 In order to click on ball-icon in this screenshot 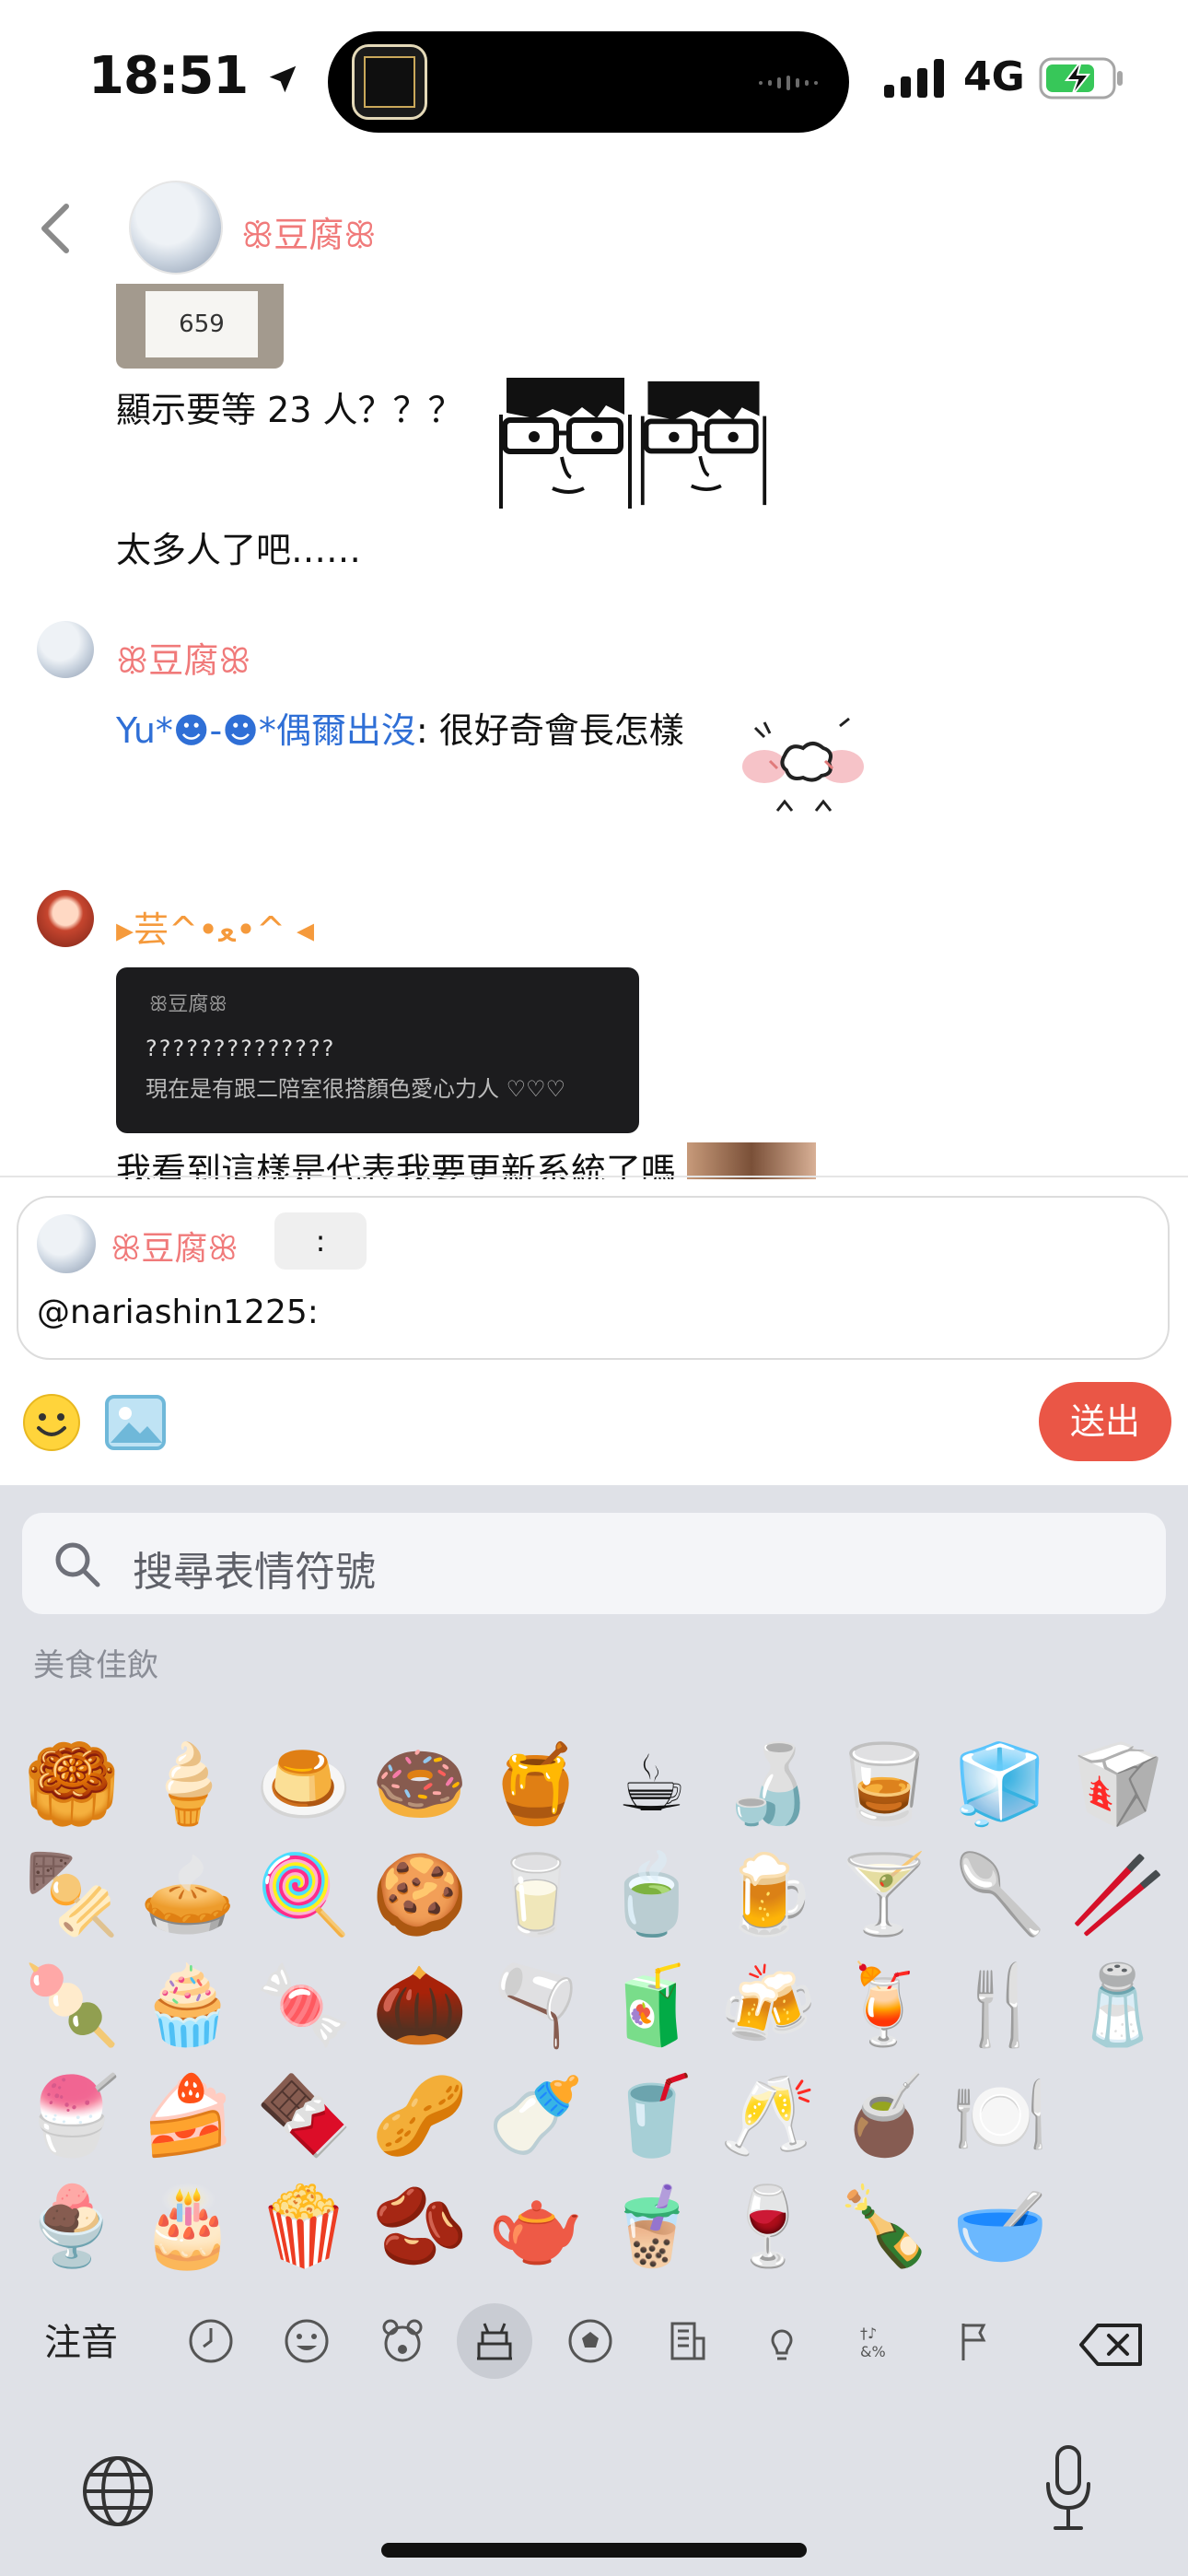, I will do `click(590, 2341)`.